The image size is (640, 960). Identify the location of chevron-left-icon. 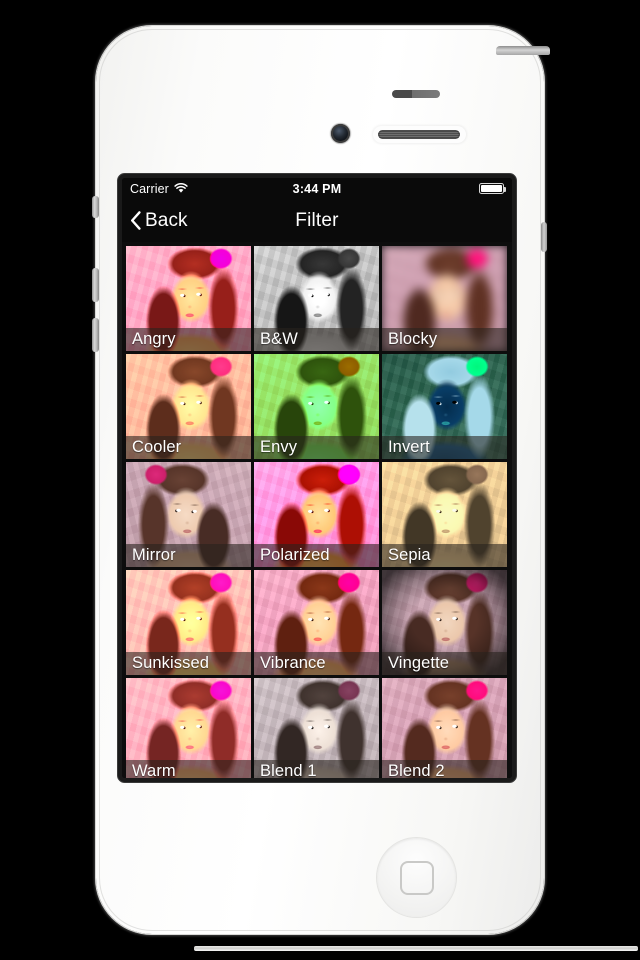
(135, 220).